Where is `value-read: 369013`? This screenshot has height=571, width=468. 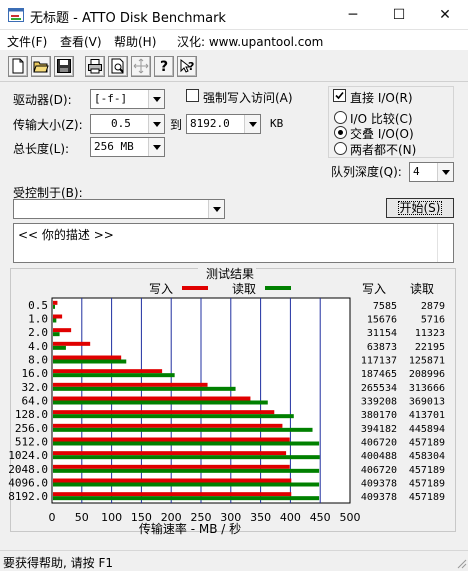 value-read: 369013 is located at coordinates (427, 402).